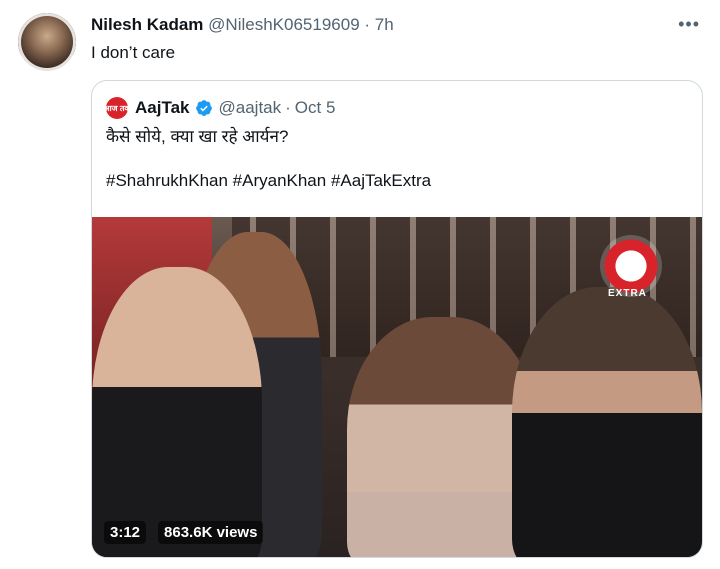  I want to click on verified-badge-icon, so click(203, 108).